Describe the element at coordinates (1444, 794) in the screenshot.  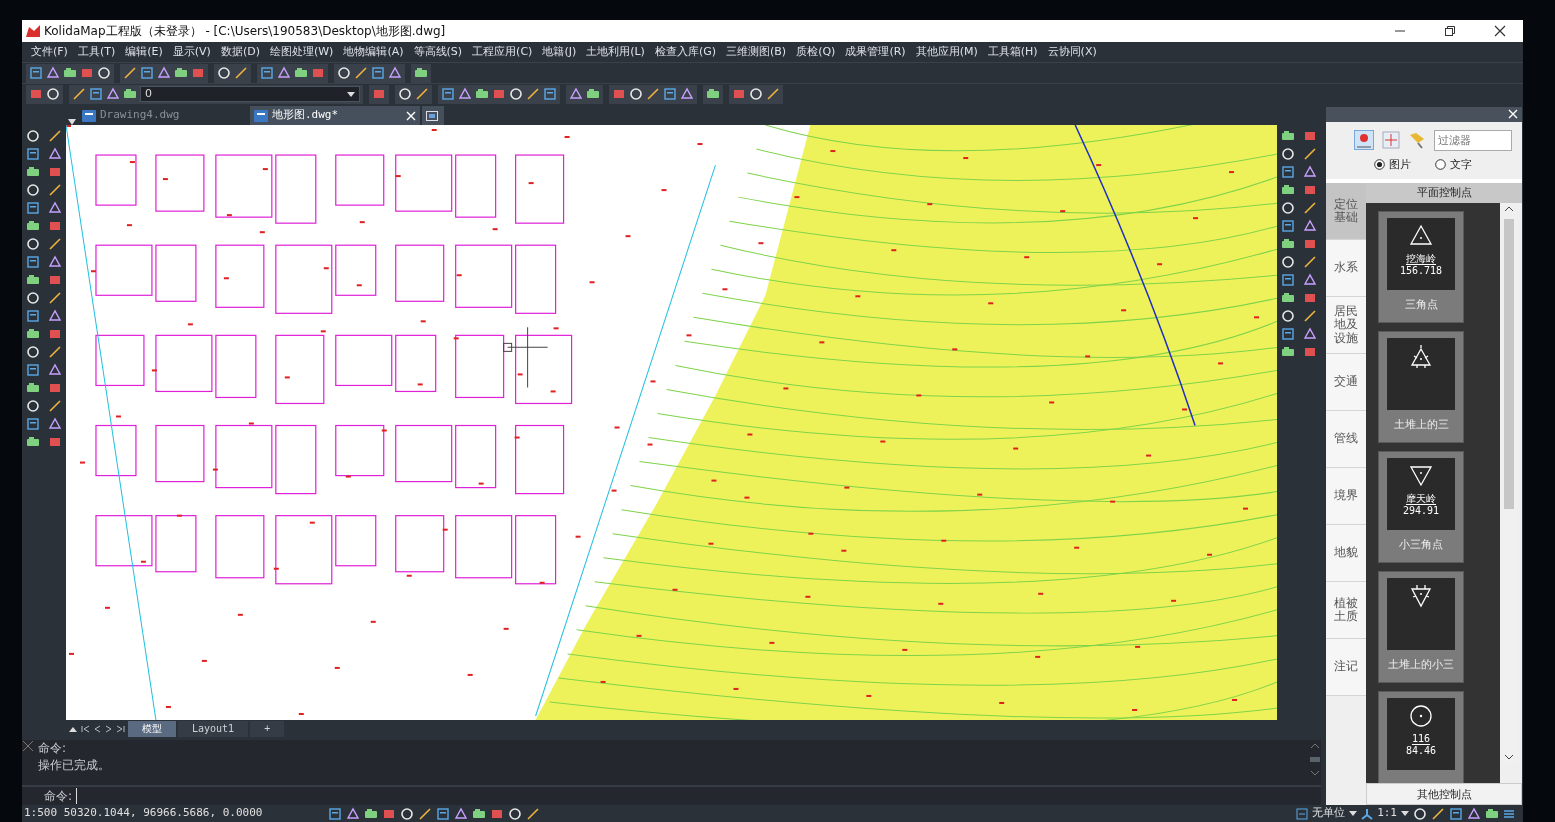
I see `group-header: 其他控制点` at that location.